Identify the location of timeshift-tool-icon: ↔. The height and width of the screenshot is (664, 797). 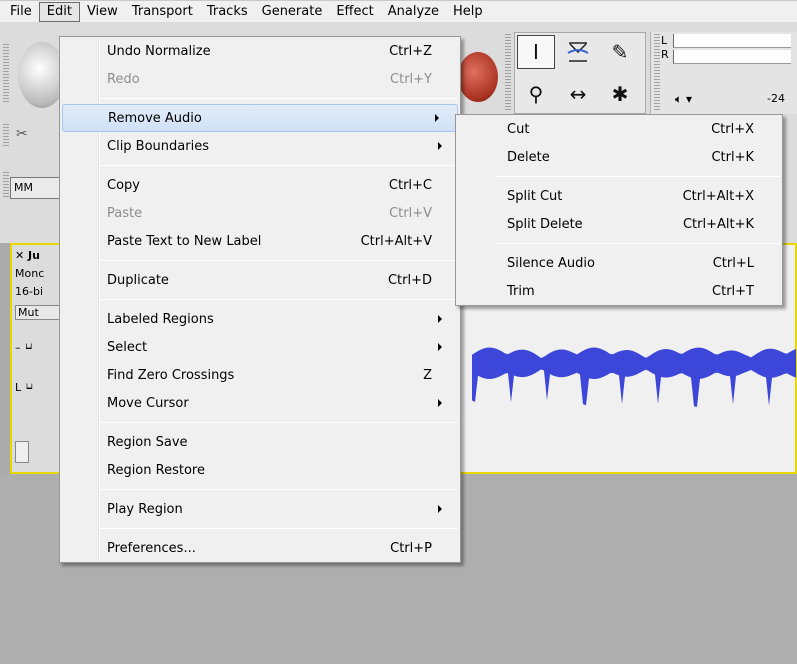
(578, 94).